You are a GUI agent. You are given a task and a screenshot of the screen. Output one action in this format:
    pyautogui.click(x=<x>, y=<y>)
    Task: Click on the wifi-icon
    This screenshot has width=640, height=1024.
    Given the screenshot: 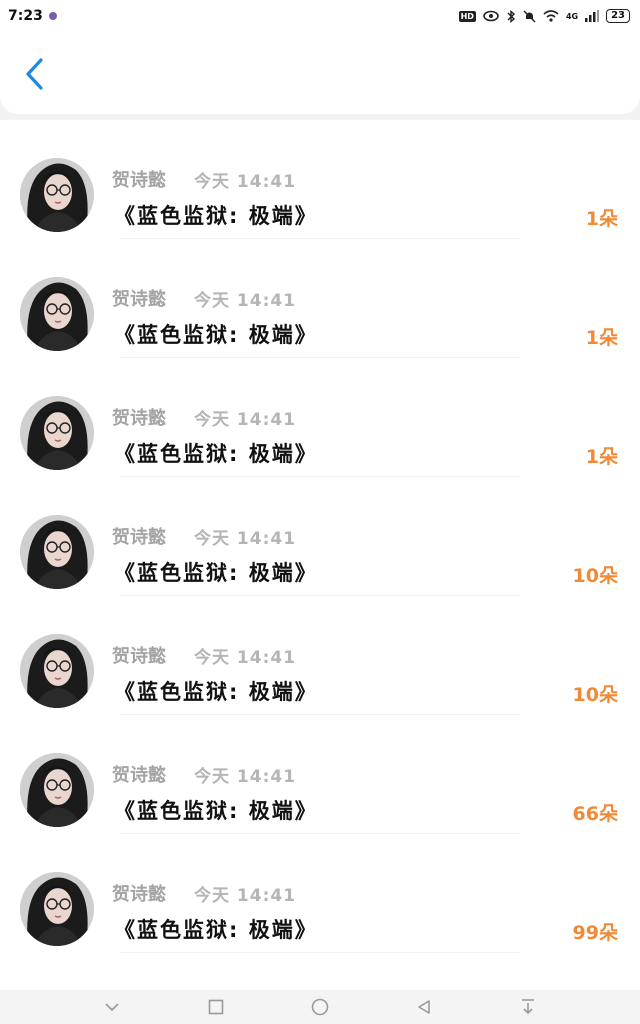 What is the action you would take?
    pyautogui.click(x=551, y=16)
    